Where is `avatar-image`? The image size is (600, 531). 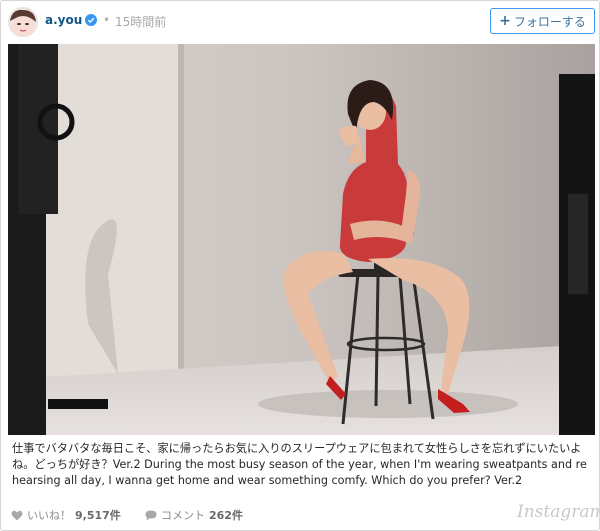
avatar-image is located at coordinates (23, 22).